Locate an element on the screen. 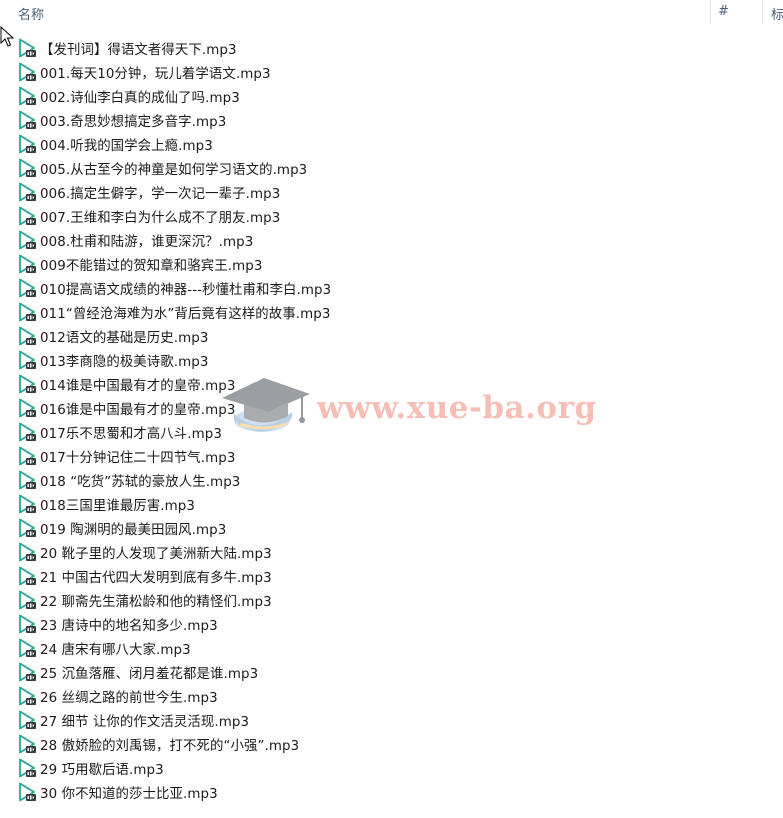  file-name: 001.每天10分钟，玩儿着学语文.mp3 is located at coordinates (155, 74).